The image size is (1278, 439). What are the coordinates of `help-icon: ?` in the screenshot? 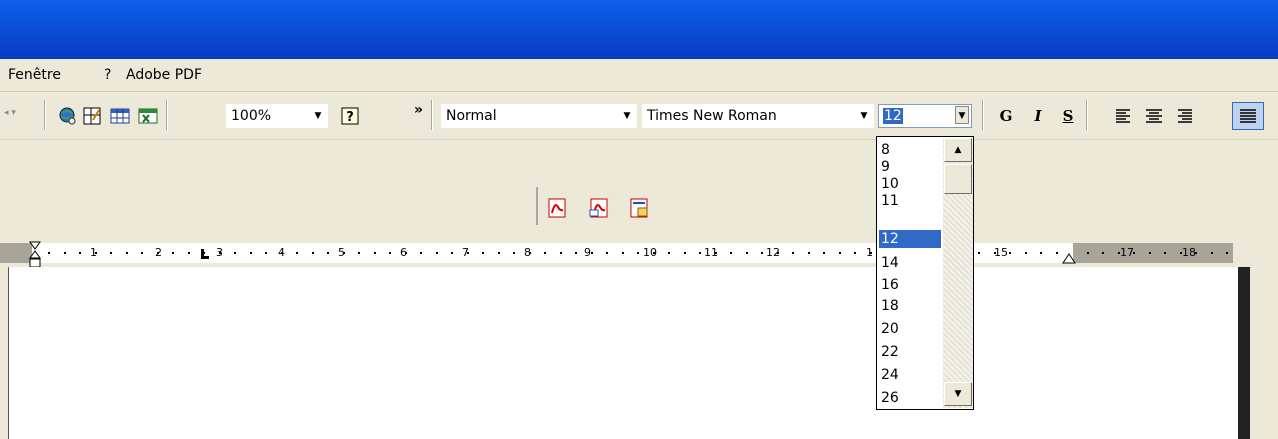 It's located at (350, 116).